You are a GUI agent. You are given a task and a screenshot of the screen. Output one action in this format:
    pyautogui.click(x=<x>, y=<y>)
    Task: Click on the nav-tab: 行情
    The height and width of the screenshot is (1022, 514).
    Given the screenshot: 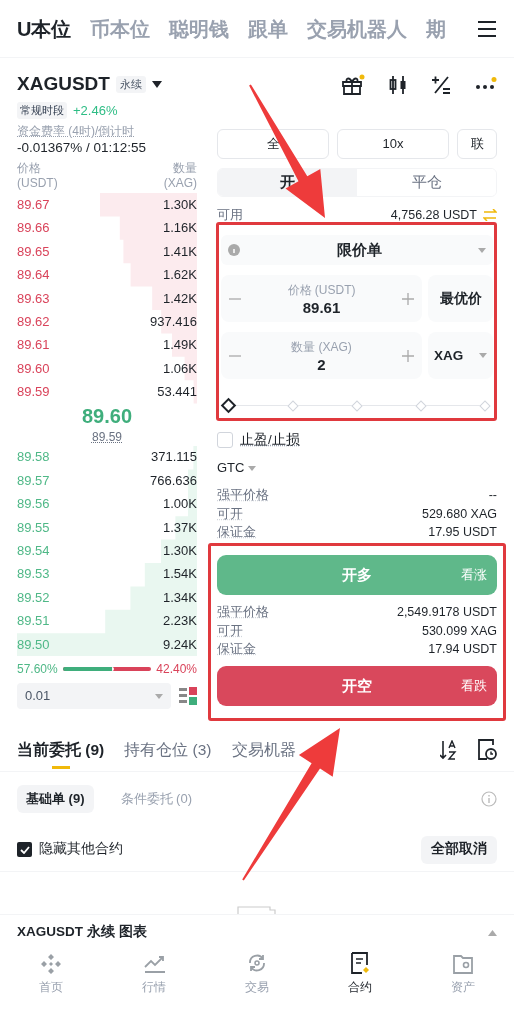 What is the action you would take?
    pyautogui.click(x=154, y=974)
    